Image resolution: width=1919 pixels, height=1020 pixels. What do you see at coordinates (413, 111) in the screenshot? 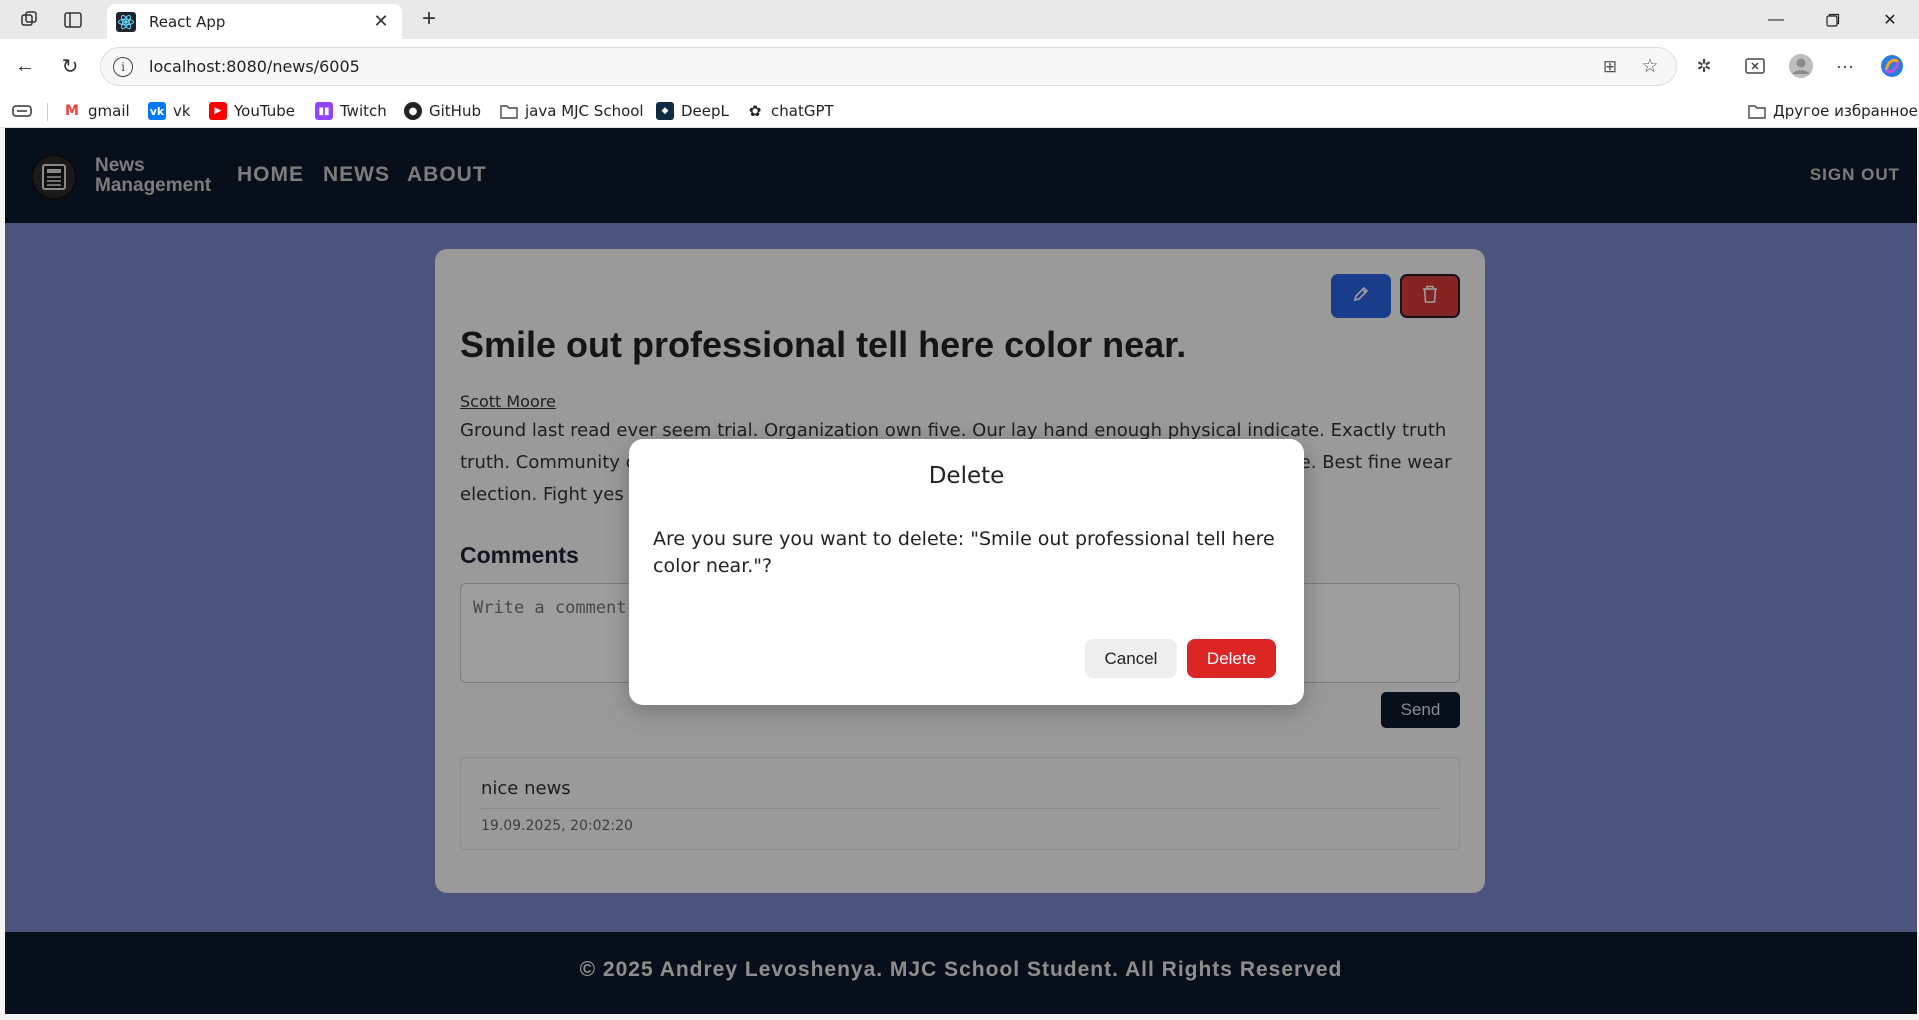
I see `github-icon: ●` at bounding box center [413, 111].